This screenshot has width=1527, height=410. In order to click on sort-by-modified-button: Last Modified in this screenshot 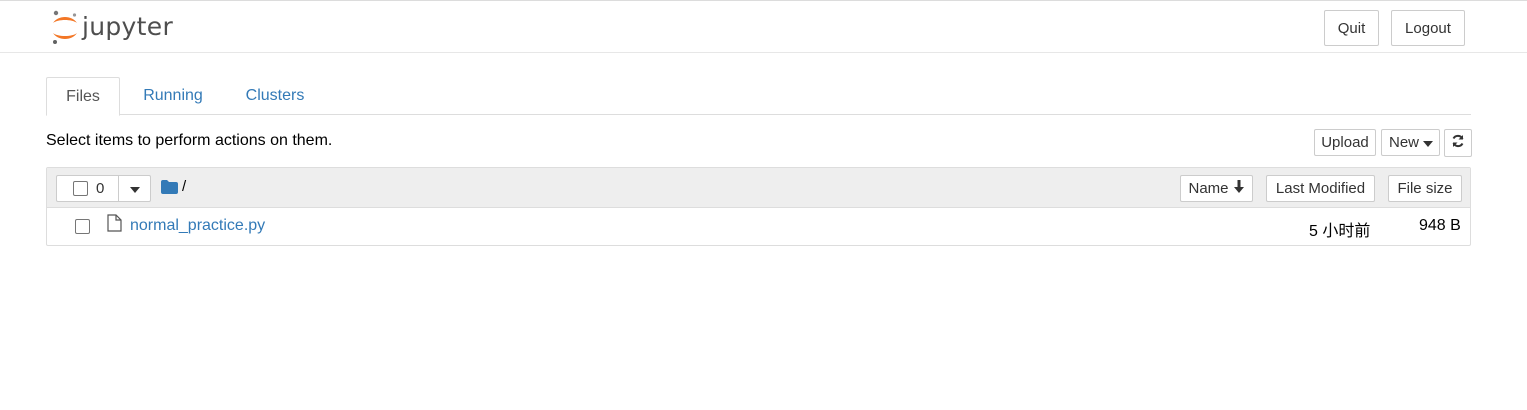, I will do `click(1320, 188)`.